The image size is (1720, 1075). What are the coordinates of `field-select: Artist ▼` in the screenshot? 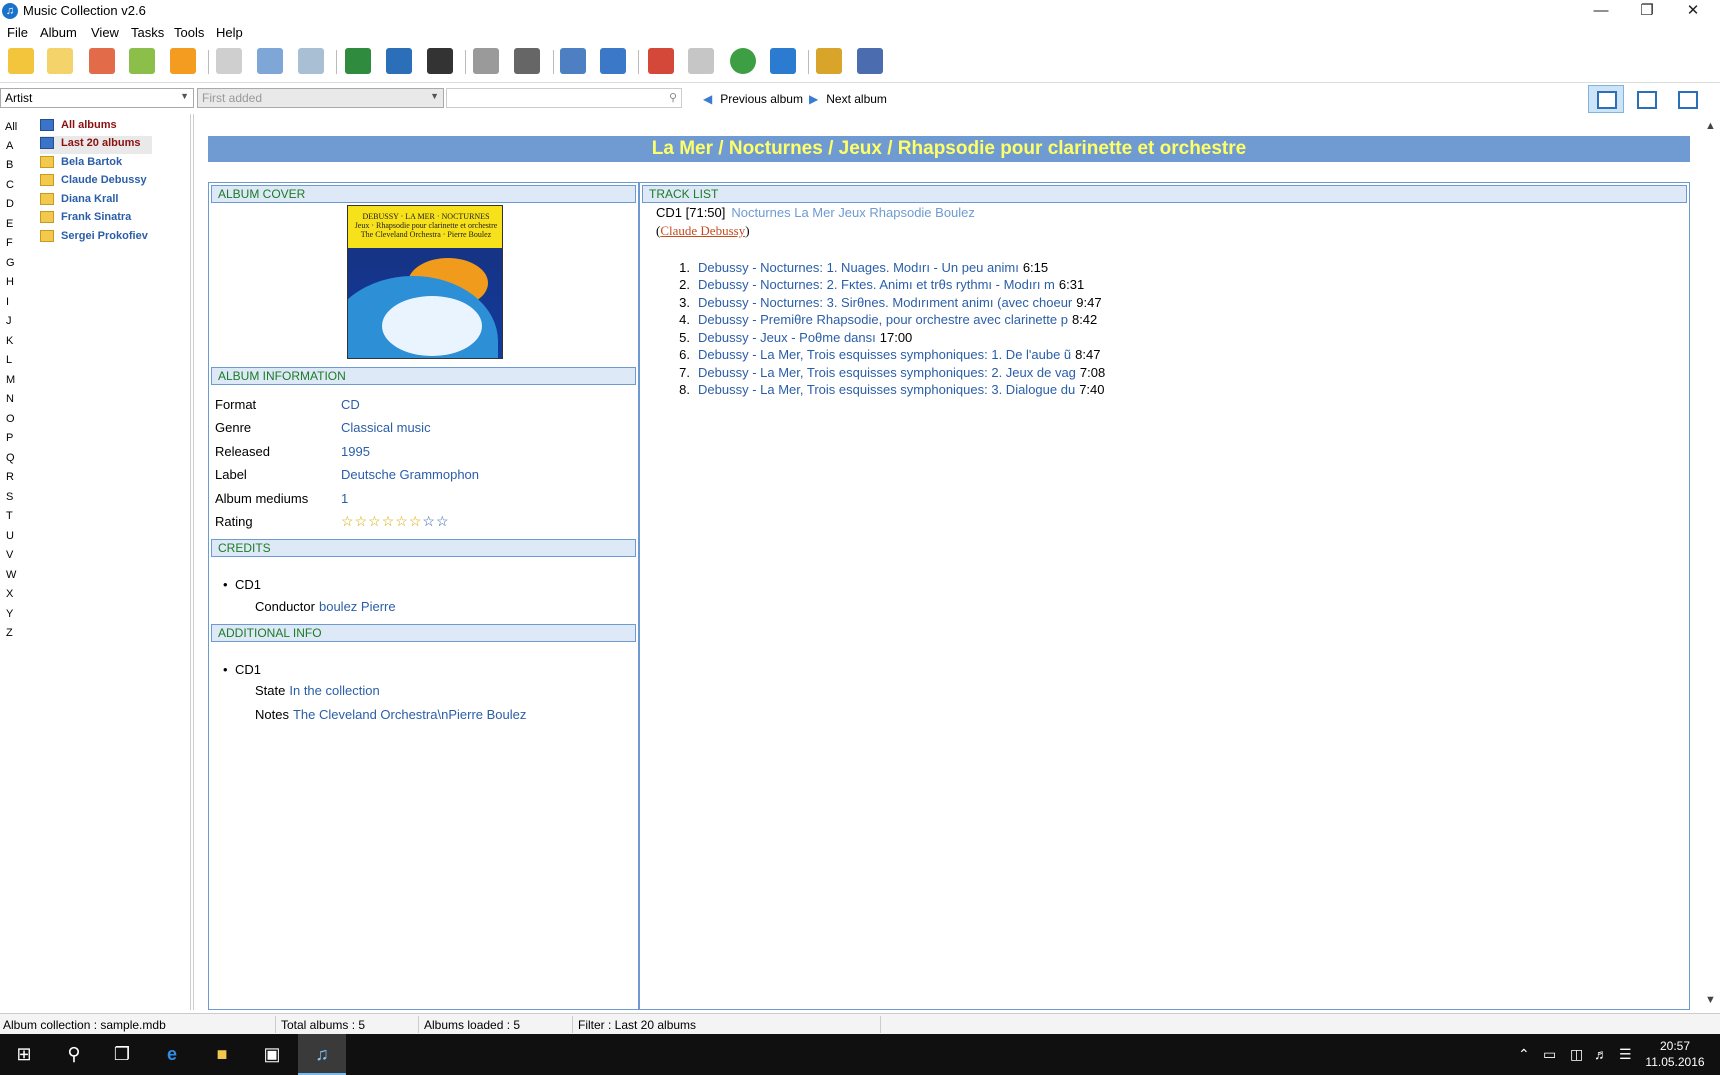 It's located at (97, 98).